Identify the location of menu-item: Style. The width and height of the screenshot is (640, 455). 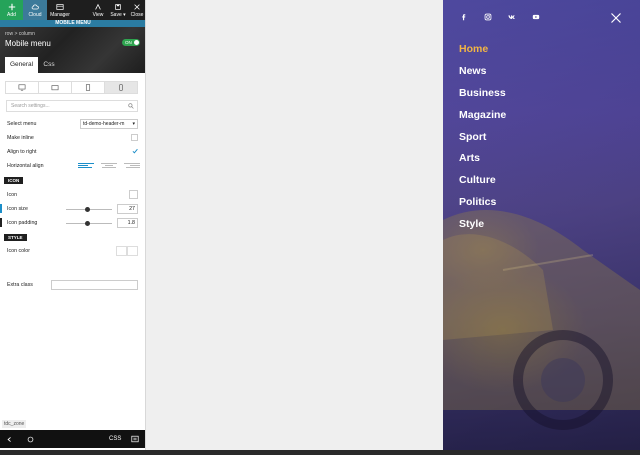
(482, 226).